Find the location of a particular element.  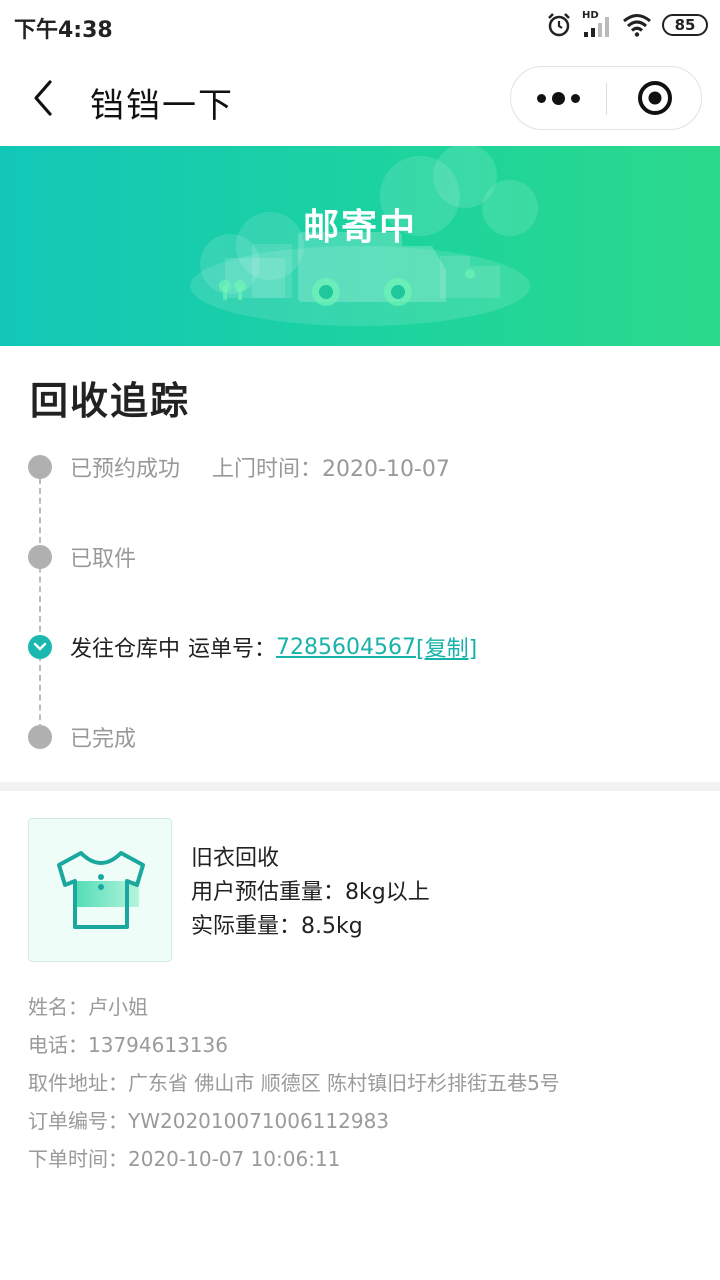

timeline-step: 已取件 is located at coordinates (82, 557).